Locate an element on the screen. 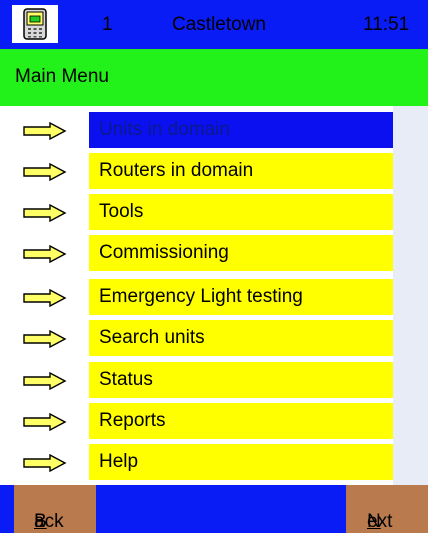 This screenshot has width=428, height=533. menu-row-reports: Reports is located at coordinates (196, 422).